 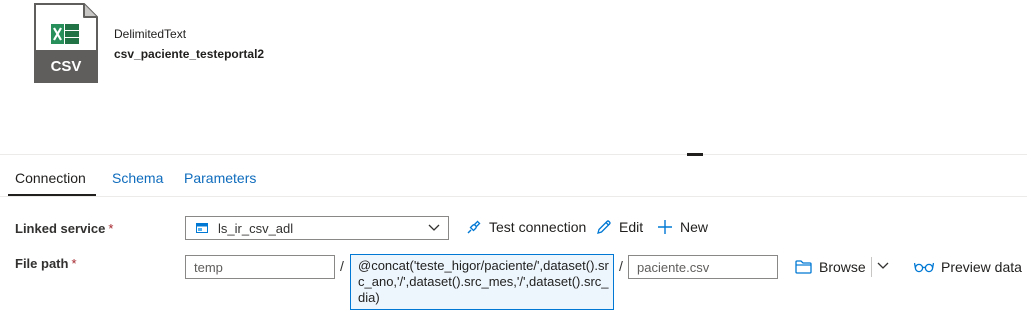 What do you see at coordinates (924, 267) in the screenshot?
I see `glasses-icon` at bounding box center [924, 267].